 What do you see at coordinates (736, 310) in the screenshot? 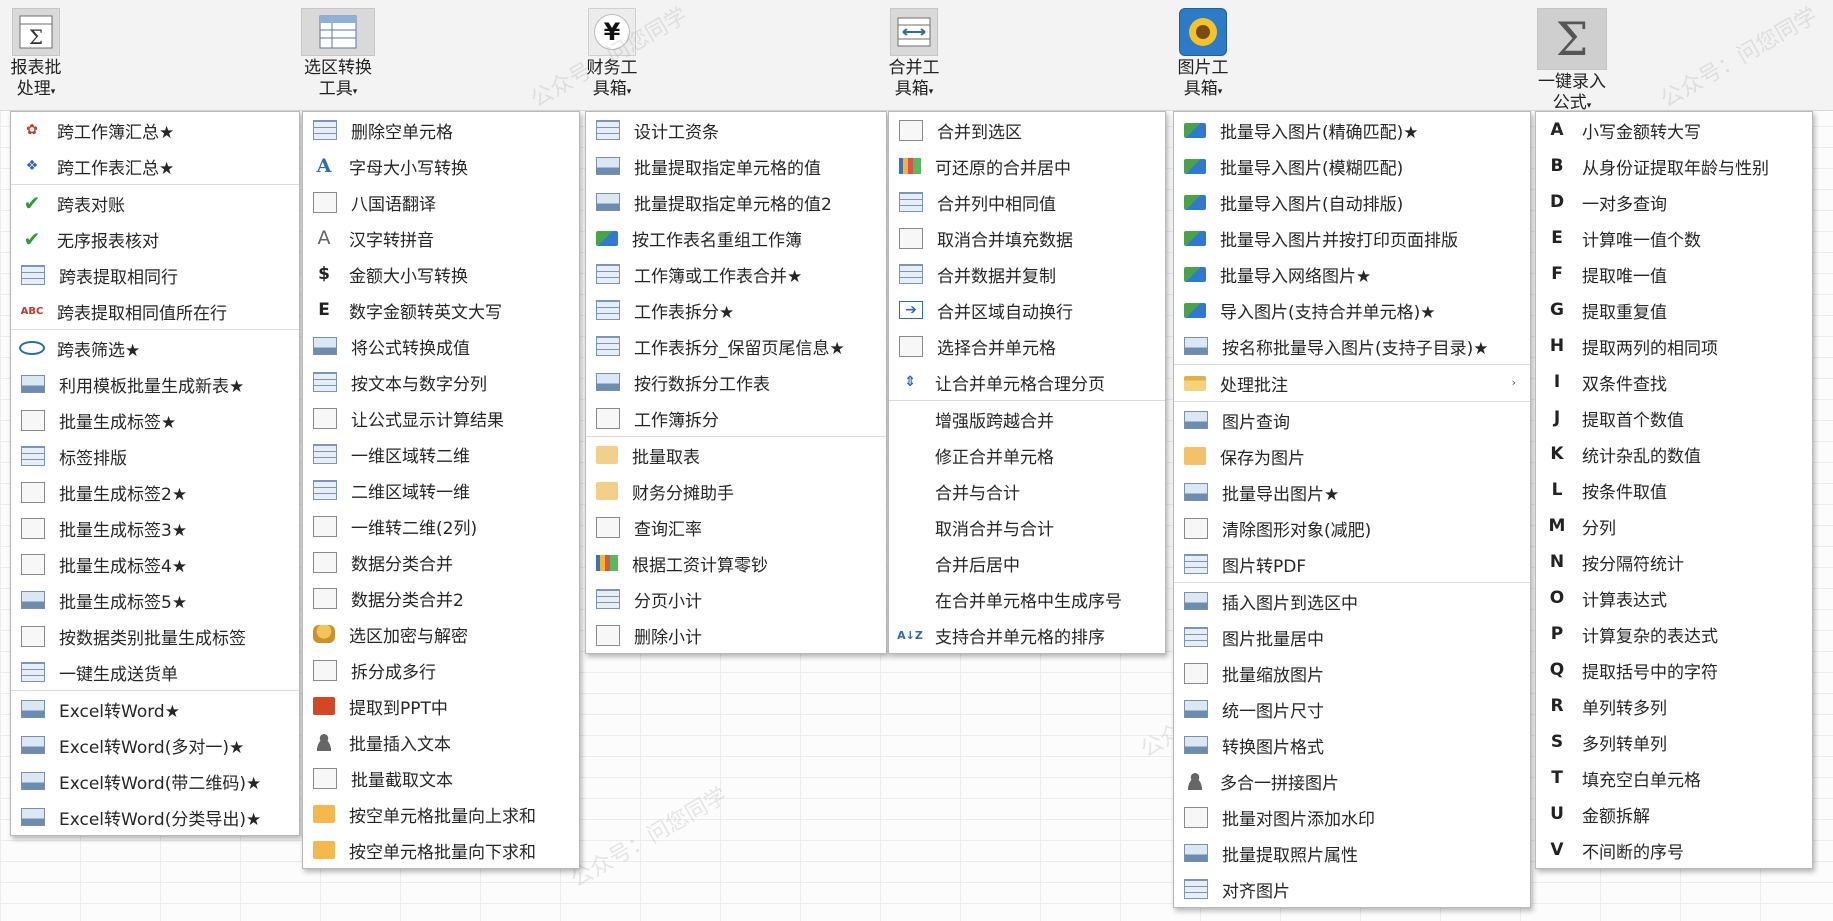
I see `menu-item-split-sheet: 工作表拆分★` at bounding box center [736, 310].